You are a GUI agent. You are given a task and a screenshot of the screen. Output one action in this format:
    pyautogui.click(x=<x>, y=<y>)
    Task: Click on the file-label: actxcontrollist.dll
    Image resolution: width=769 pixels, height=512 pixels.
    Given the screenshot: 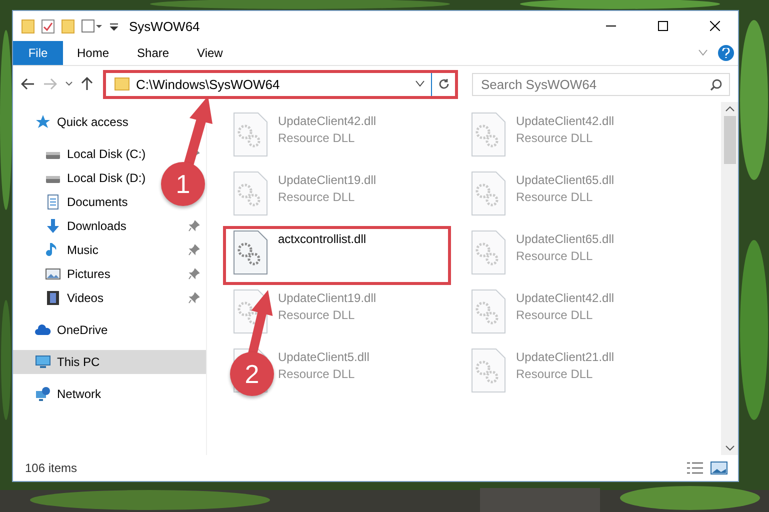 What is the action you would take?
    pyautogui.click(x=322, y=255)
    